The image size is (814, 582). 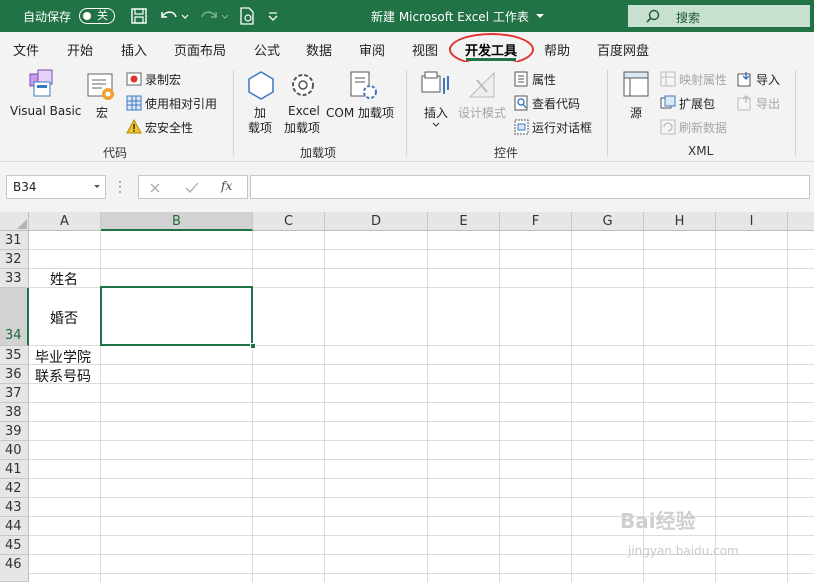 What do you see at coordinates (376, 221) in the screenshot?
I see `column-header: D` at bounding box center [376, 221].